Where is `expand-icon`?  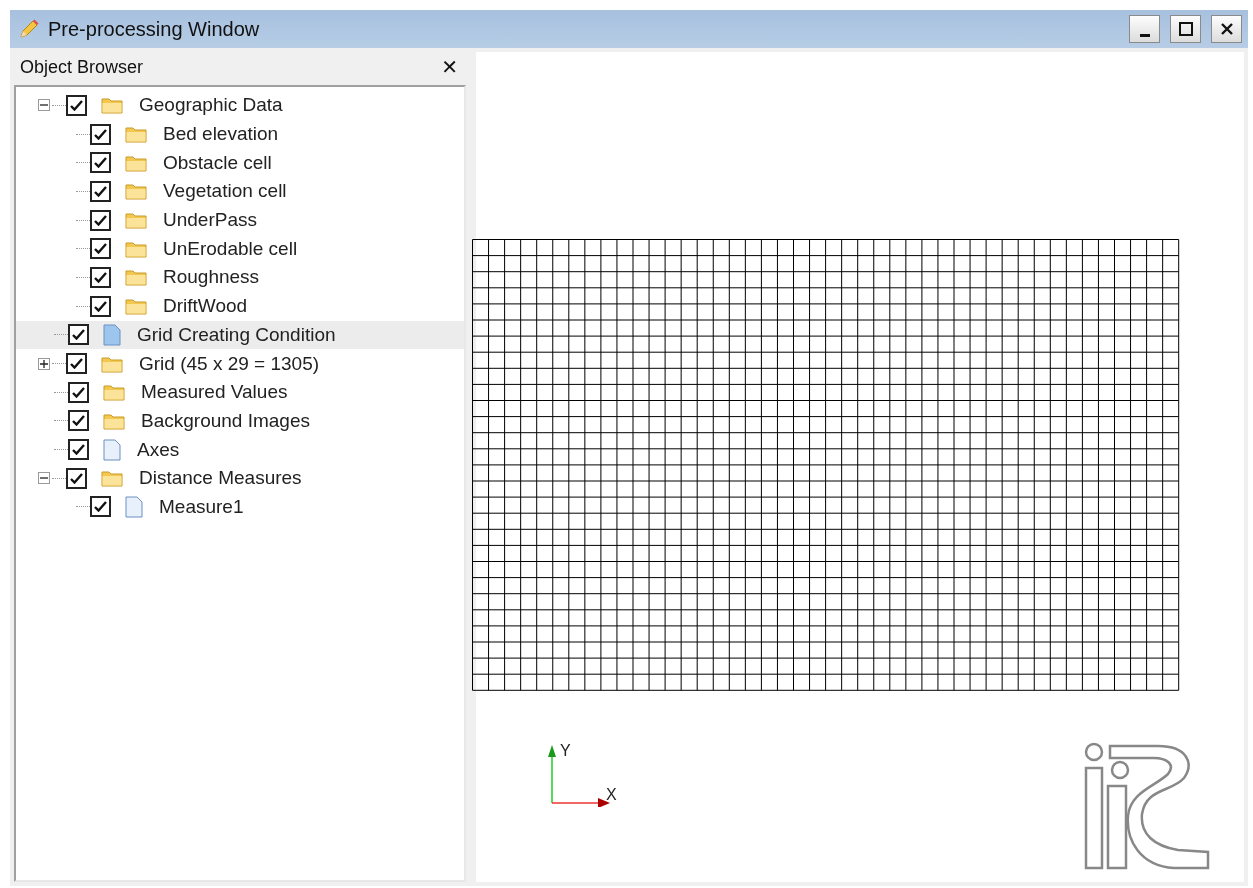 expand-icon is located at coordinates (44, 363).